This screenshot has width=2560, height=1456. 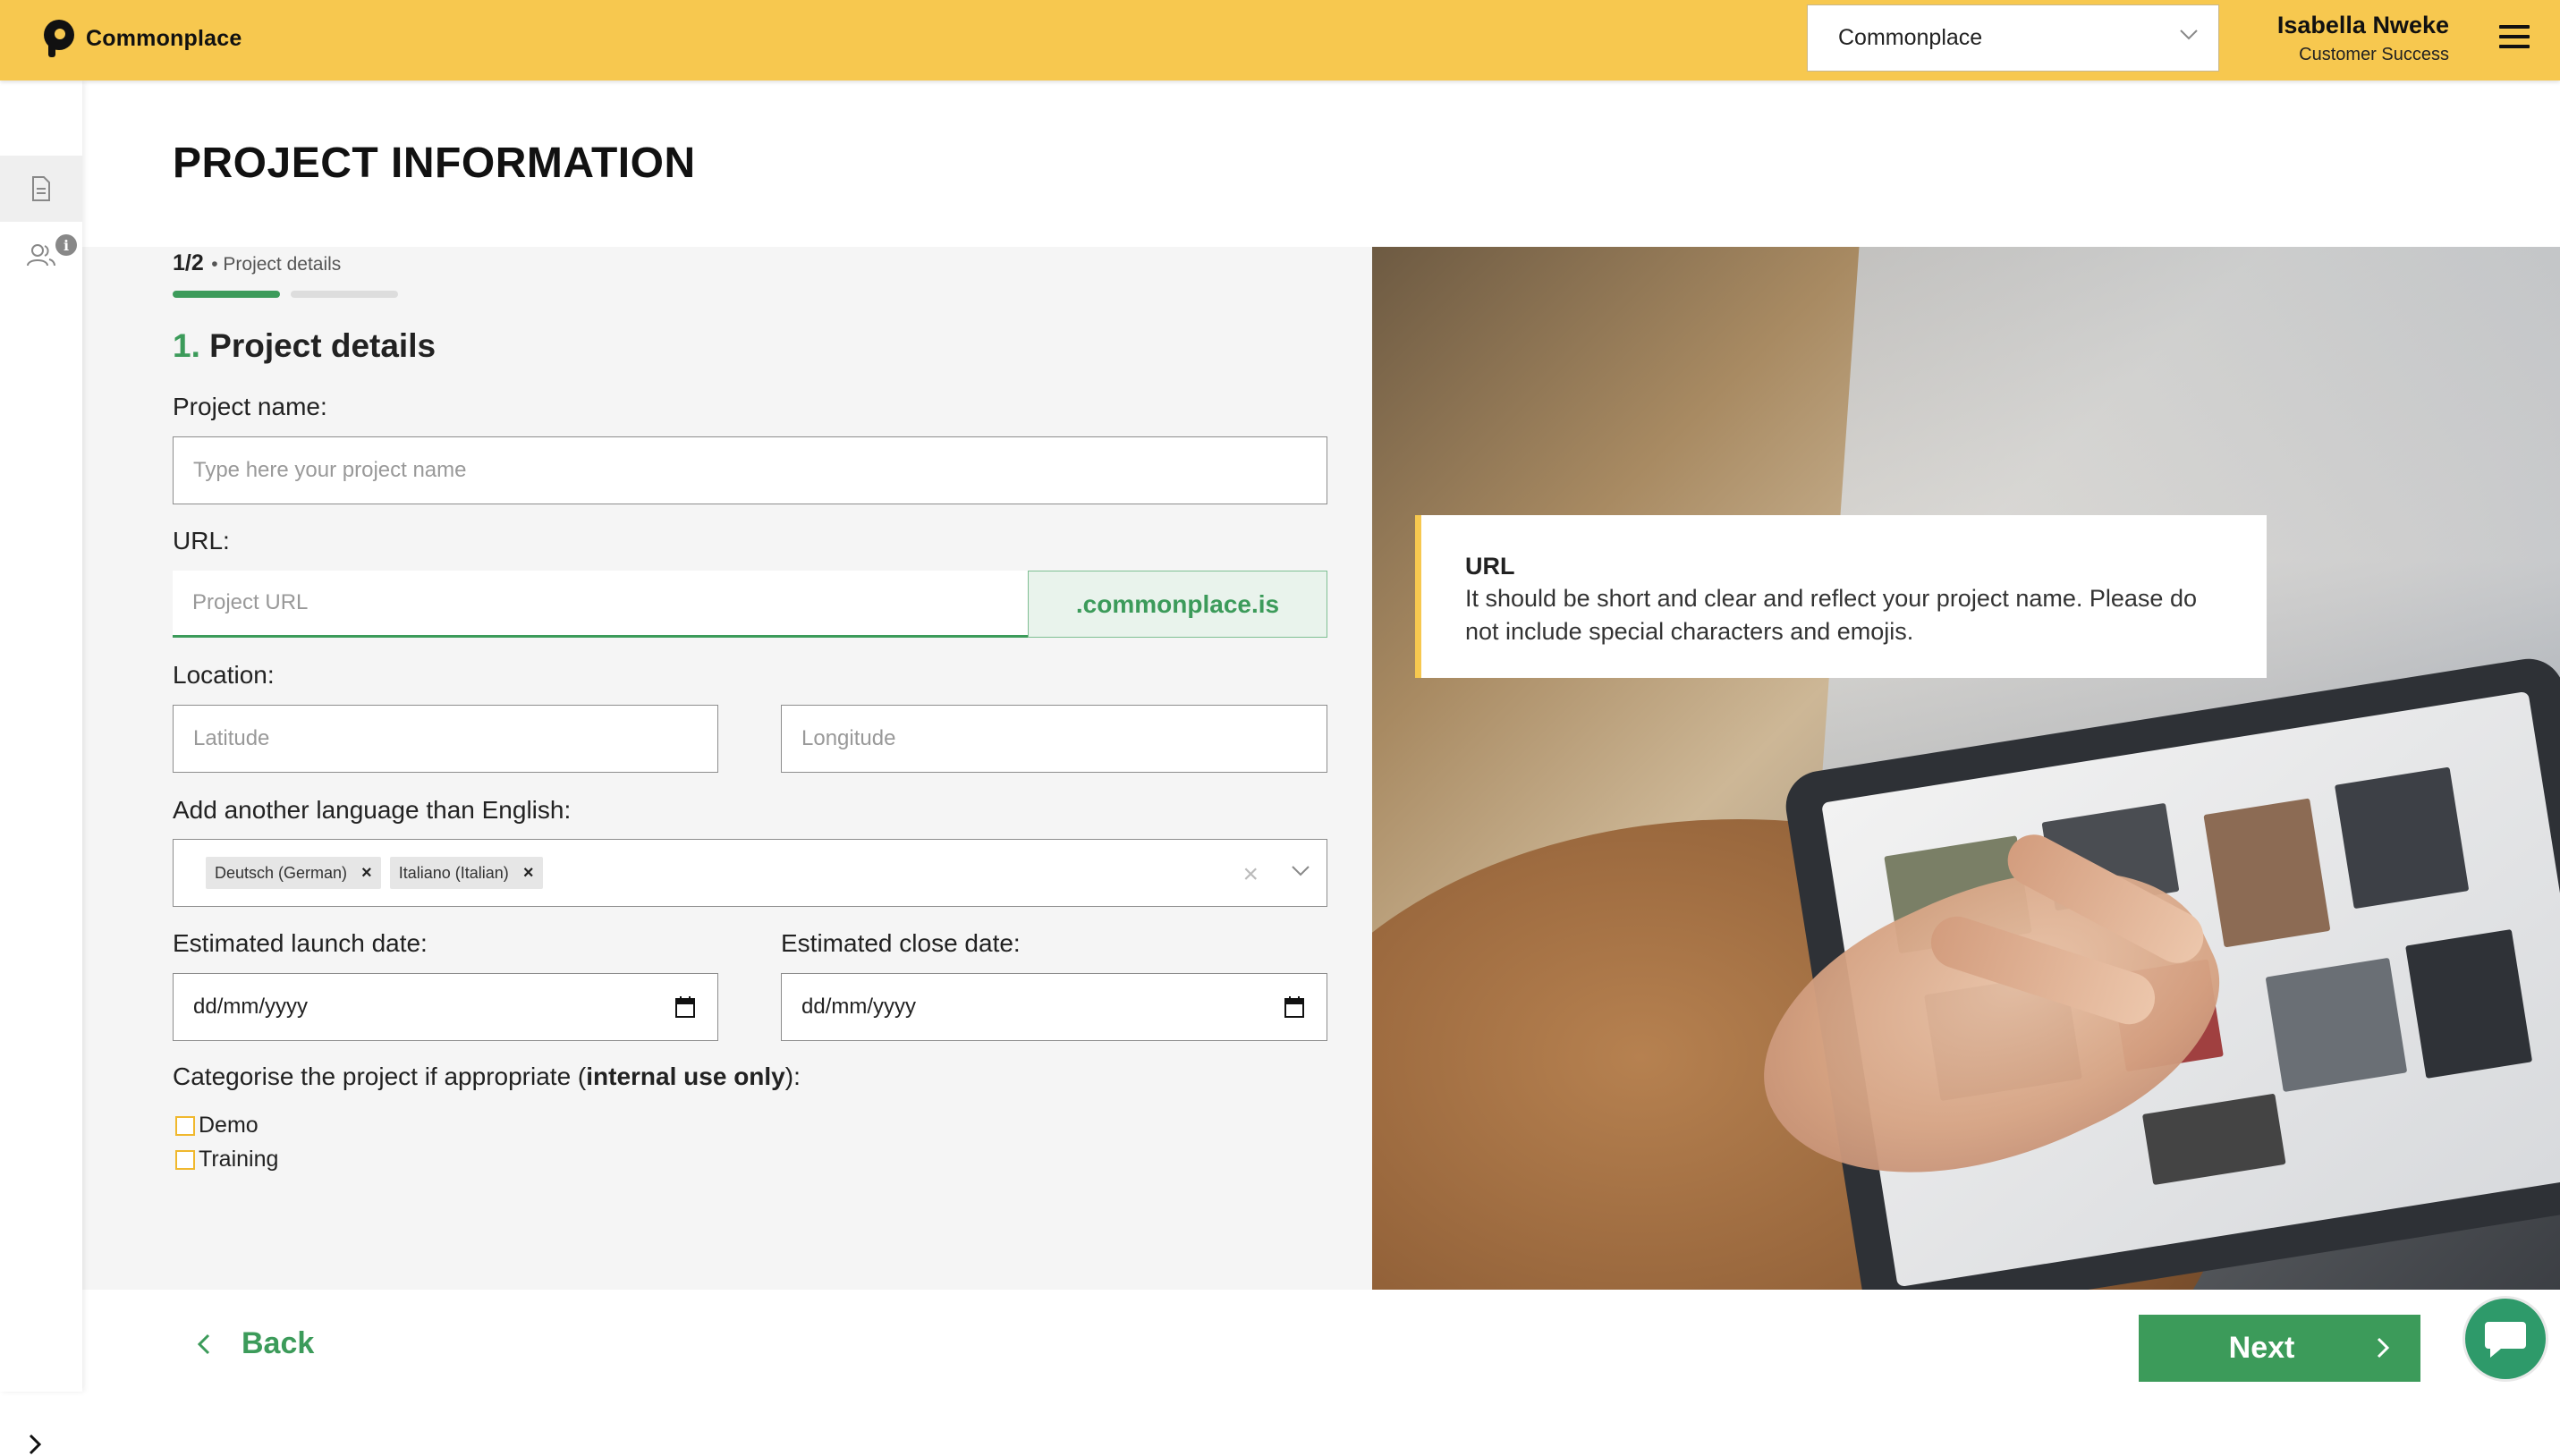 What do you see at coordinates (281, 872) in the screenshot?
I see `language-tag-label: Deutsch (German)` at bounding box center [281, 872].